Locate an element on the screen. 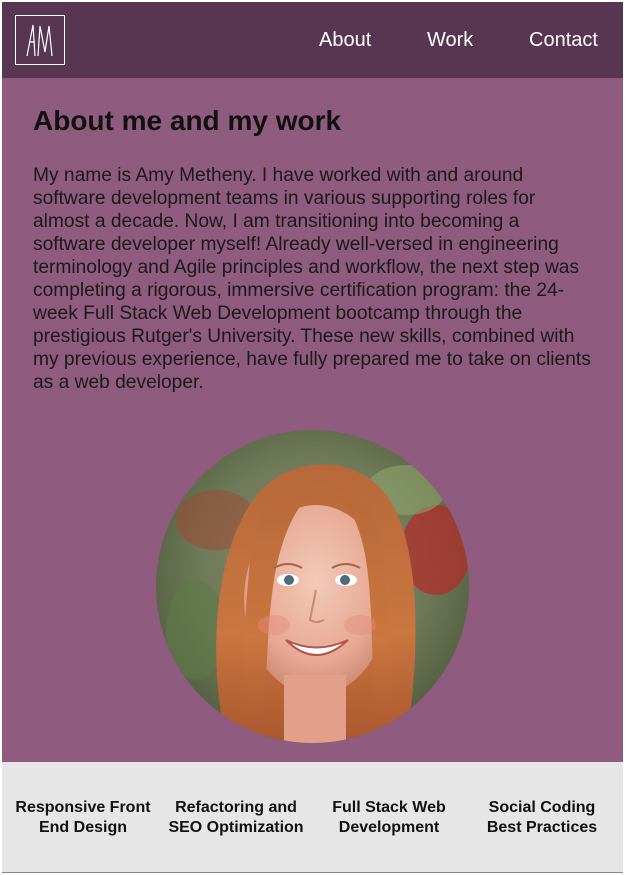 Image resolution: width=627 pixels, height=875 pixels. logo is located at coordinates (40, 40).